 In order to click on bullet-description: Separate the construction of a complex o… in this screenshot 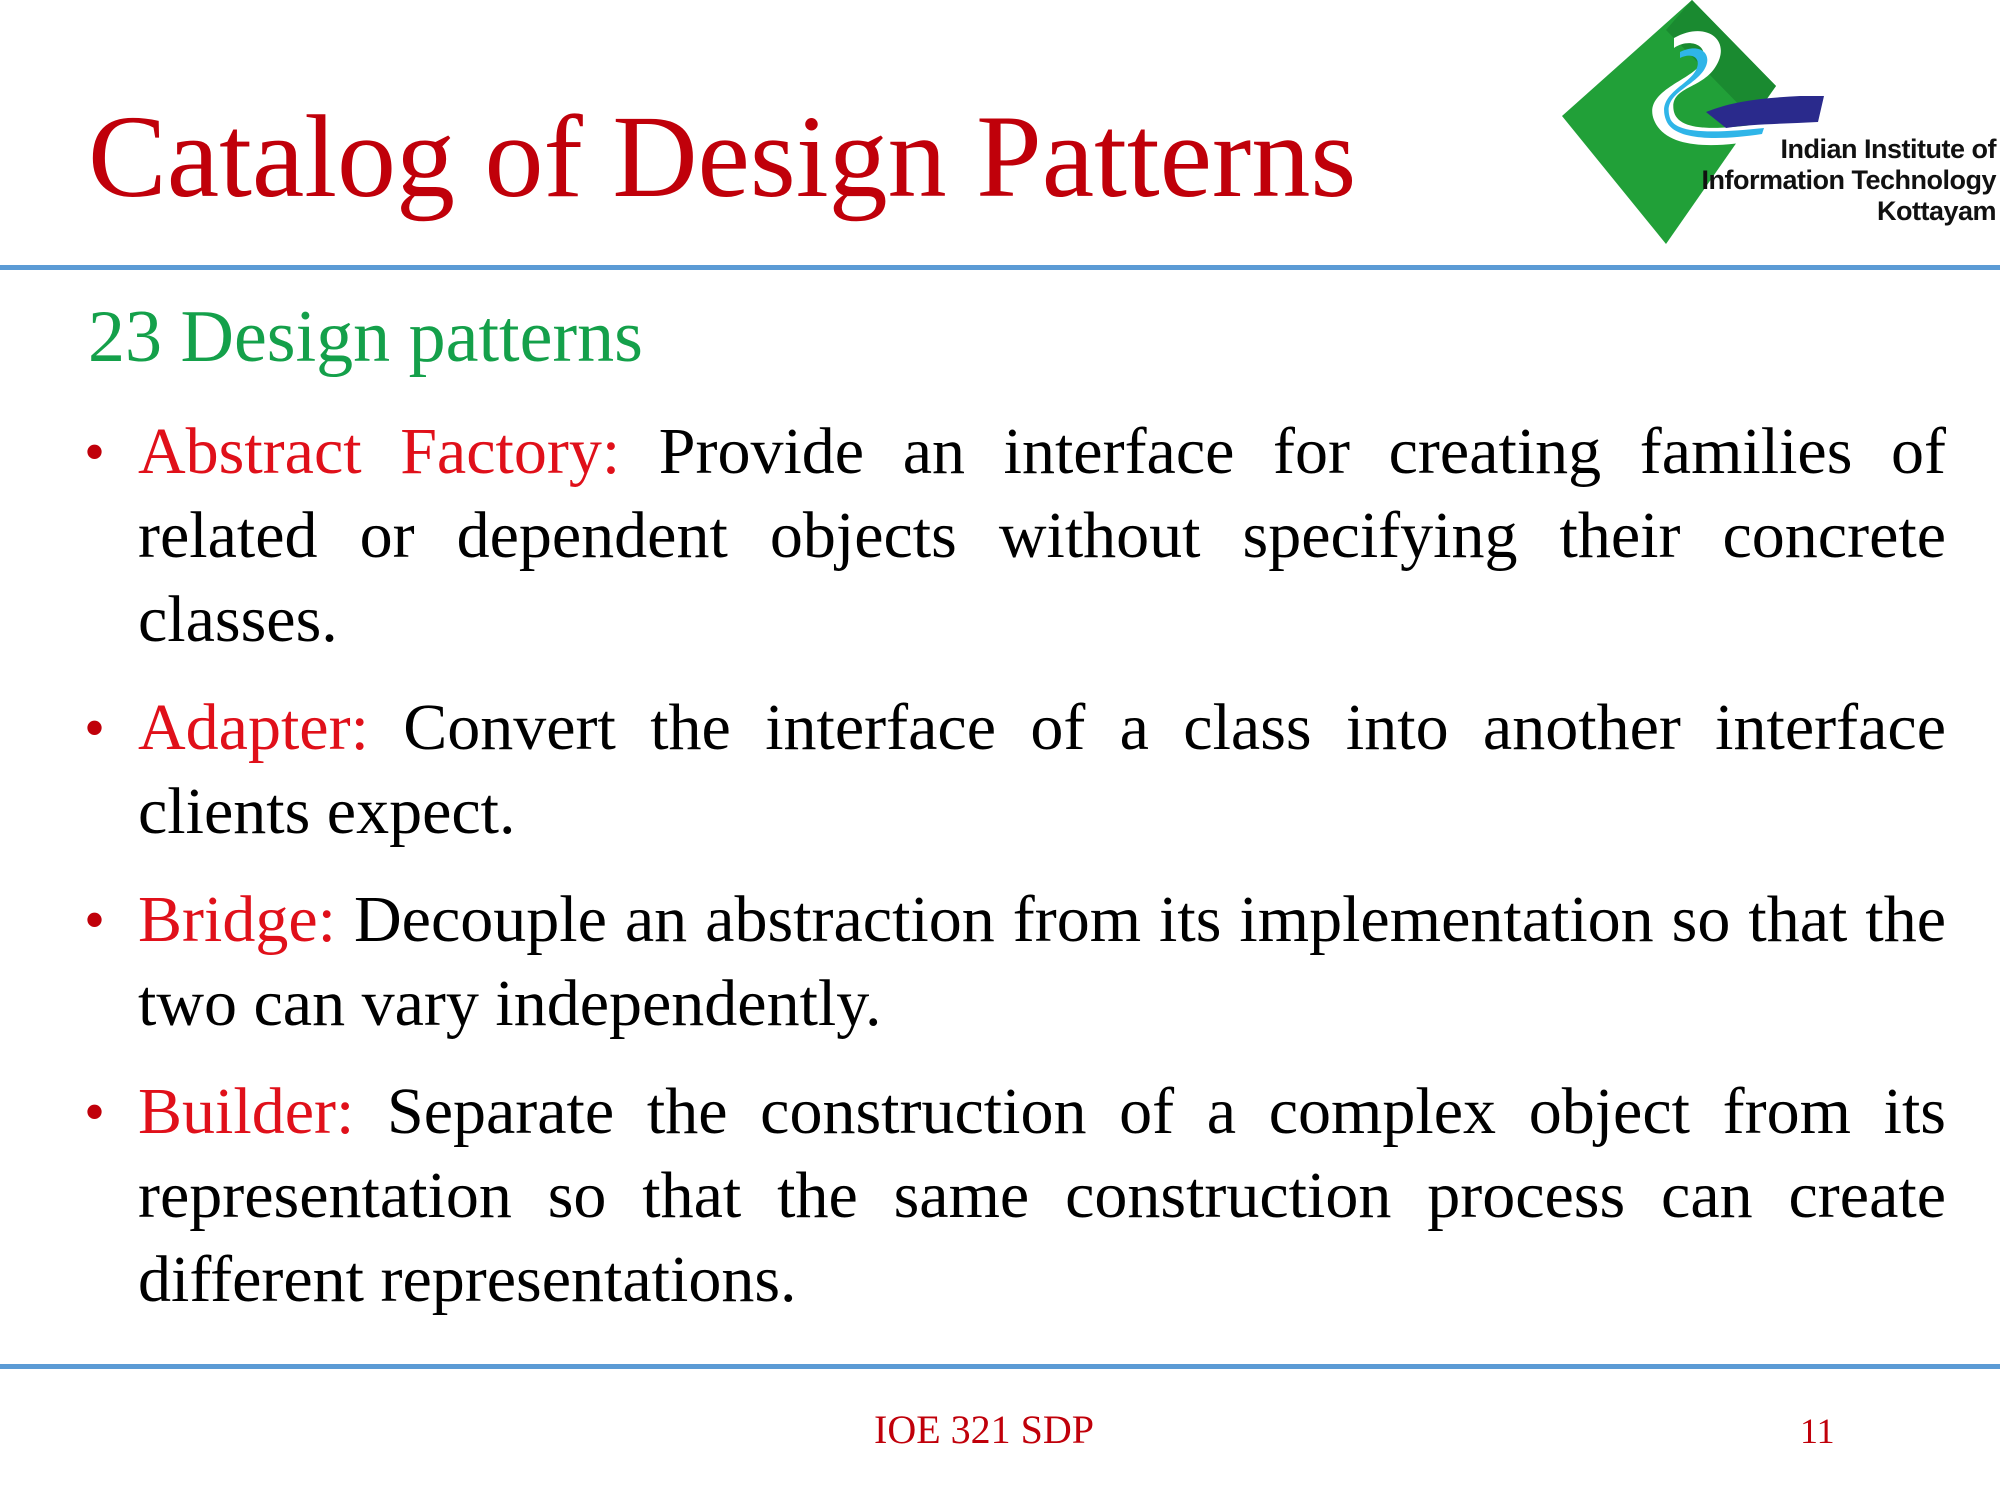, I will do `click(1042, 1195)`.